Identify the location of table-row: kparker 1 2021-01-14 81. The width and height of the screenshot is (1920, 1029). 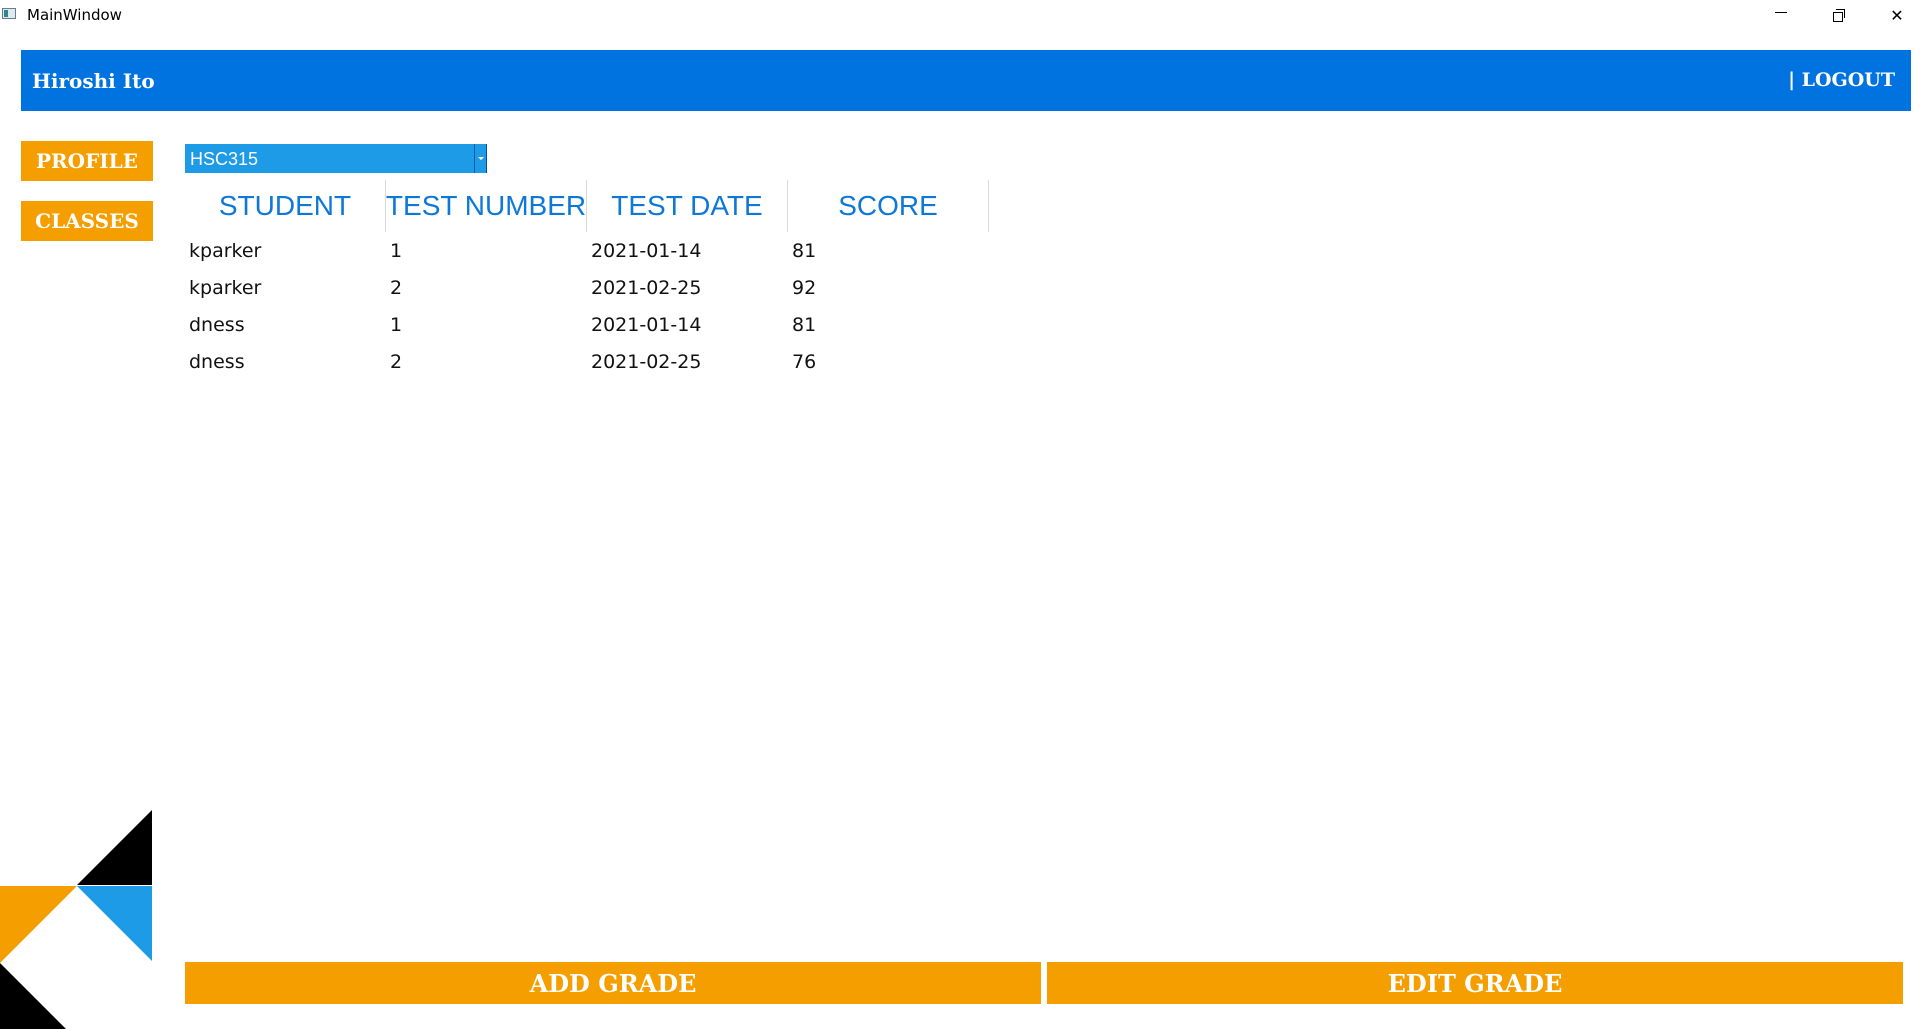
(587, 250).